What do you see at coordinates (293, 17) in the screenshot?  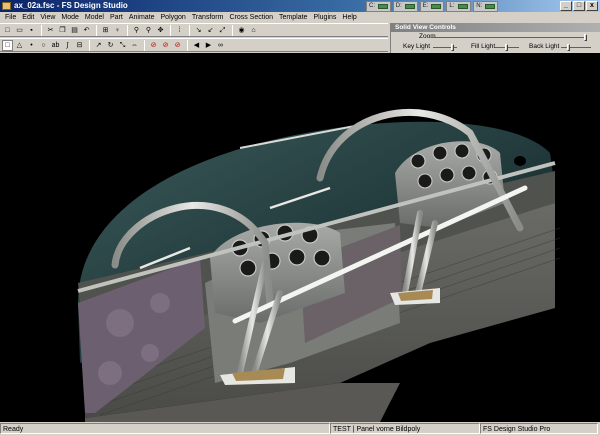 I see `menu-template: Template` at bounding box center [293, 17].